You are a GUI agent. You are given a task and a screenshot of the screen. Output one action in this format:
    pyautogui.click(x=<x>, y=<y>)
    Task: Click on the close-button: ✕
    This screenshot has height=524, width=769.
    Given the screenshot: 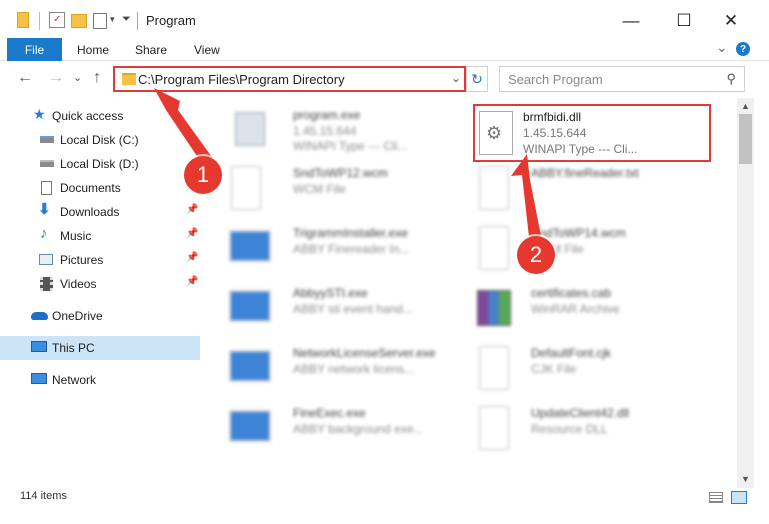 What is the action you would take?
    pyautogui.click(x=731, y=21)
    